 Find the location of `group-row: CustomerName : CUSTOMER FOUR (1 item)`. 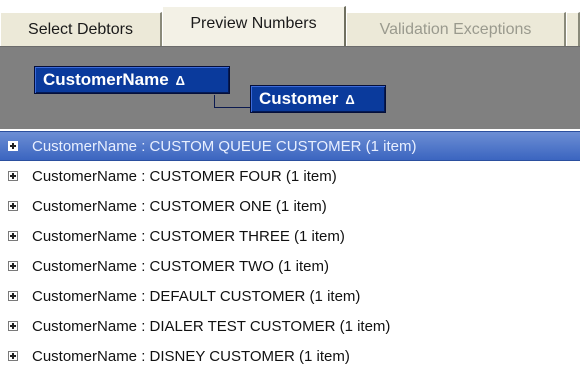

group-row: CustomerName : CUSTOMER FOUR (1 item) is located at coordinates (290, 176).